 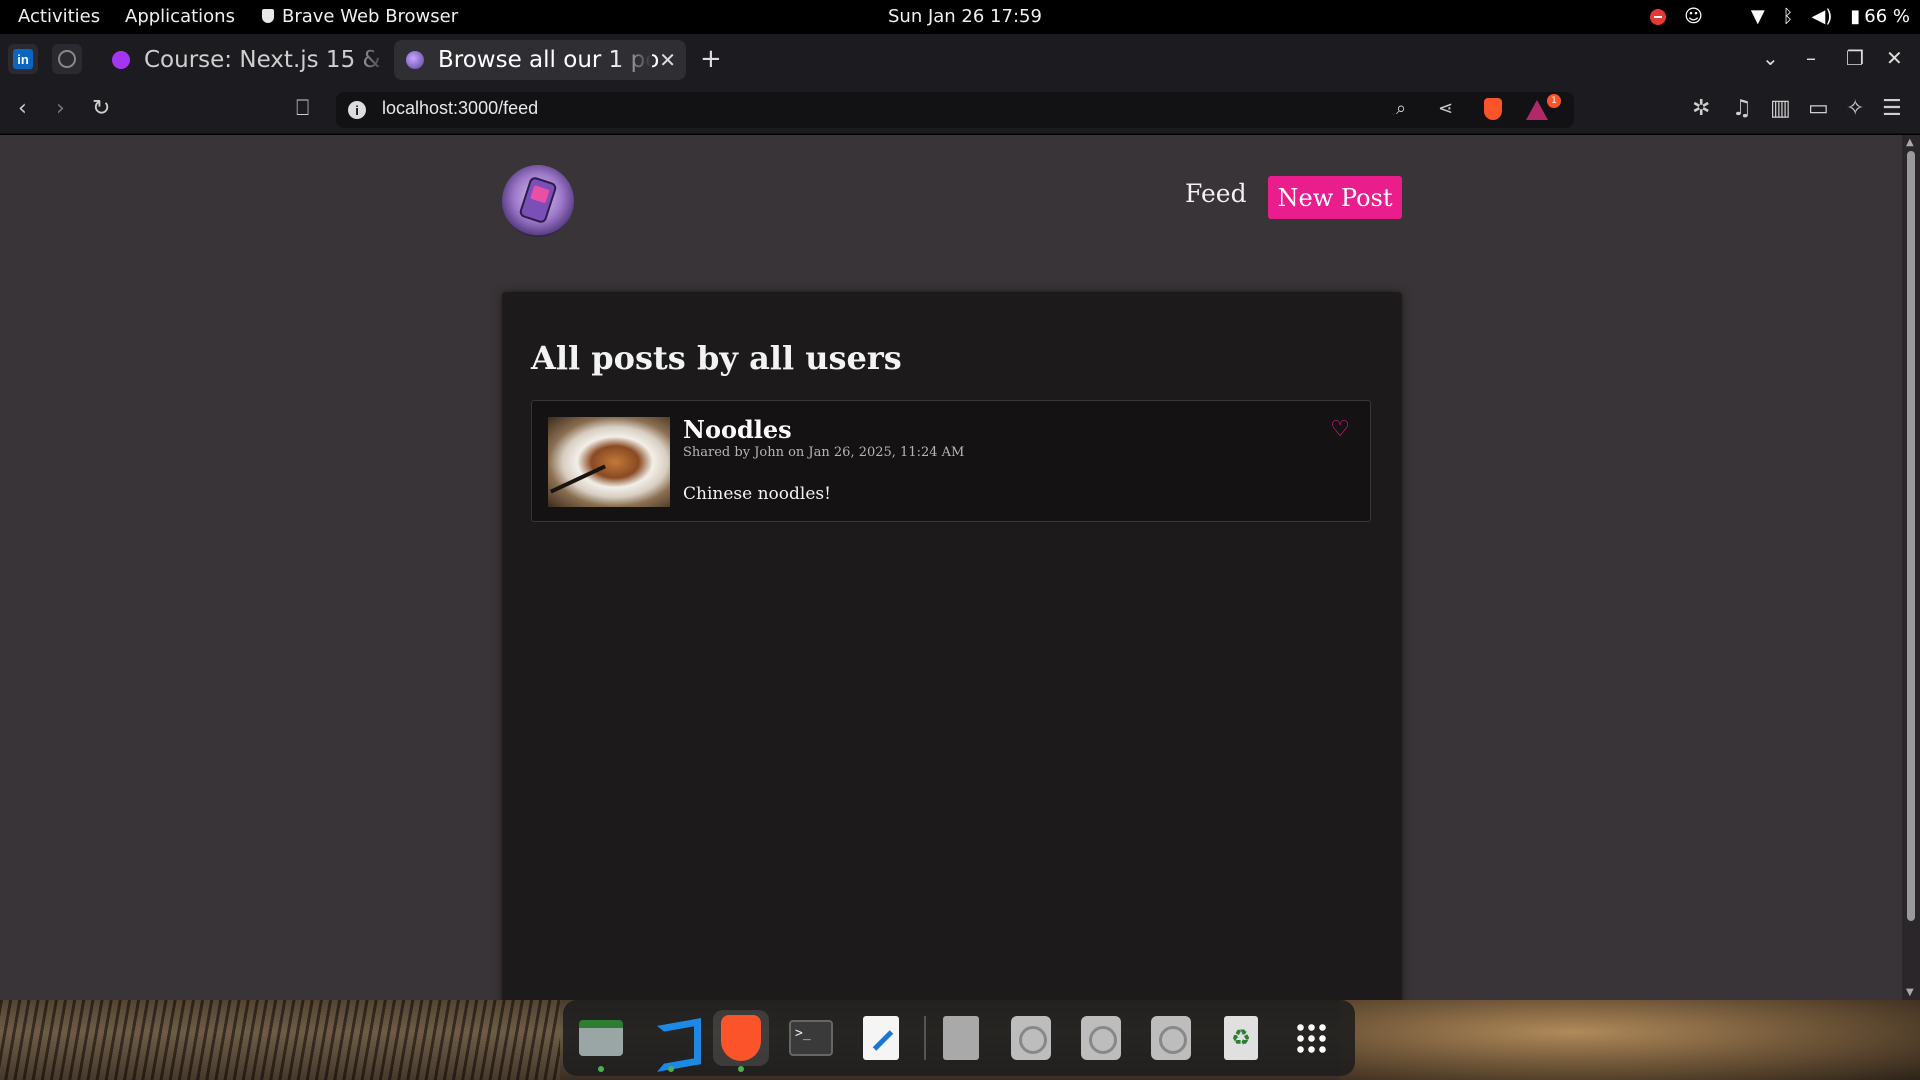 I want to click on pinned-tab-linkedin: in, so click(x=23, y=59).